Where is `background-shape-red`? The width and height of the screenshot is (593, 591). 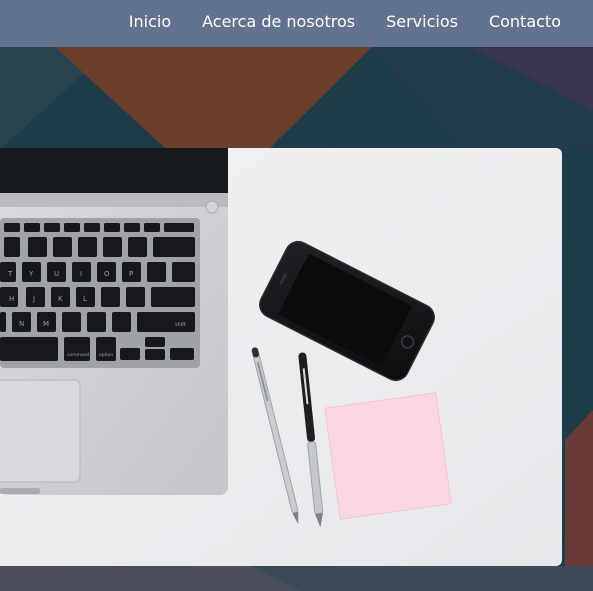
background-shape-red is located at coordinates (579, 500).